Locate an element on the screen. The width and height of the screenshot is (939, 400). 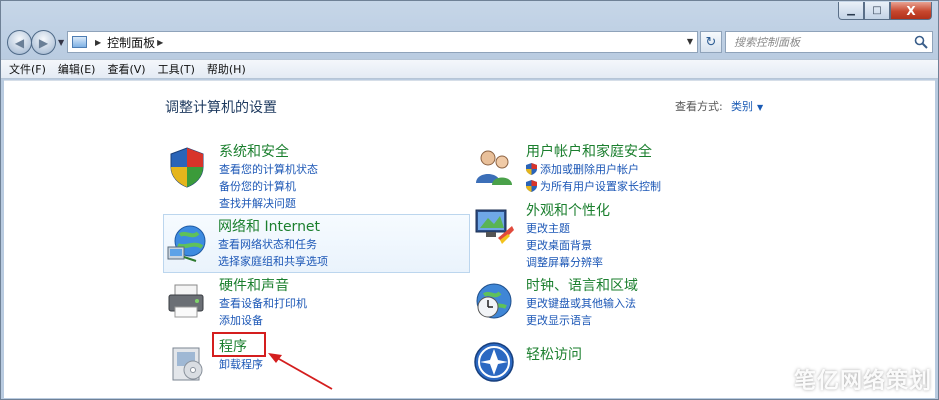
link-uninstall-program: 卸载程序 is located at coordinates (241, 364).